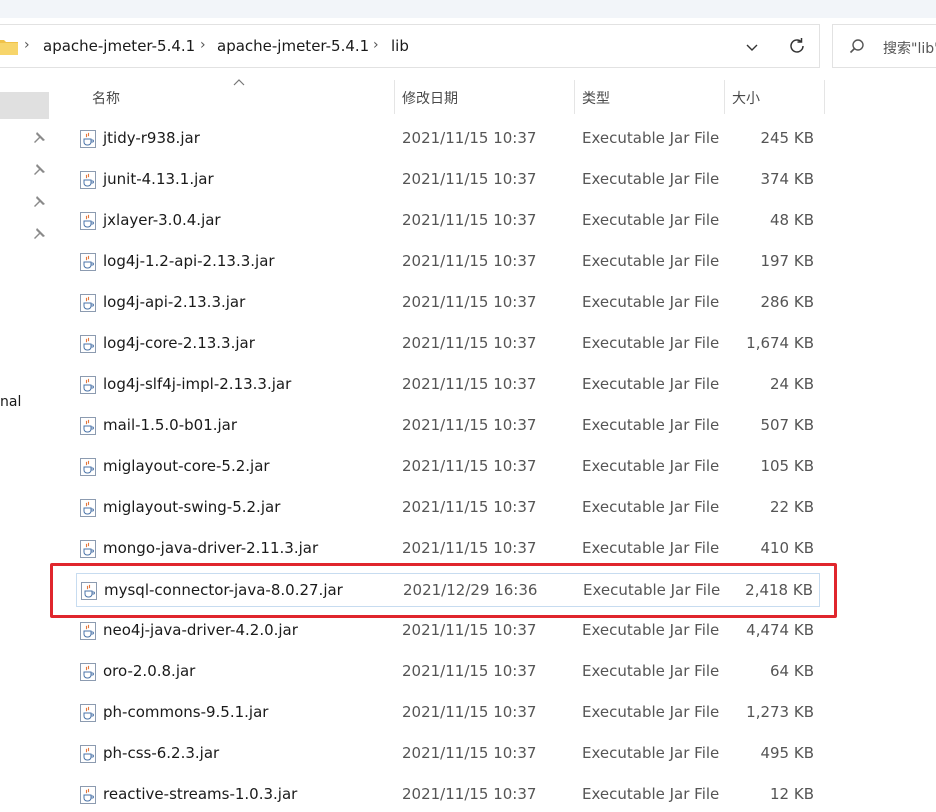 The width and height of the screenshot is (936, 812). I want to click on search-box: 搜索"lib", so click(884, 46).